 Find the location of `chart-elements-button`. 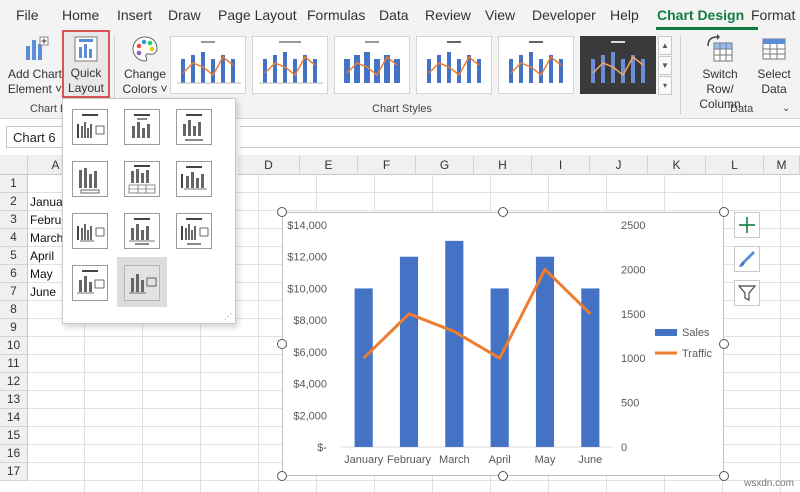

chart-elements-button is located at coordinates (747, 225).